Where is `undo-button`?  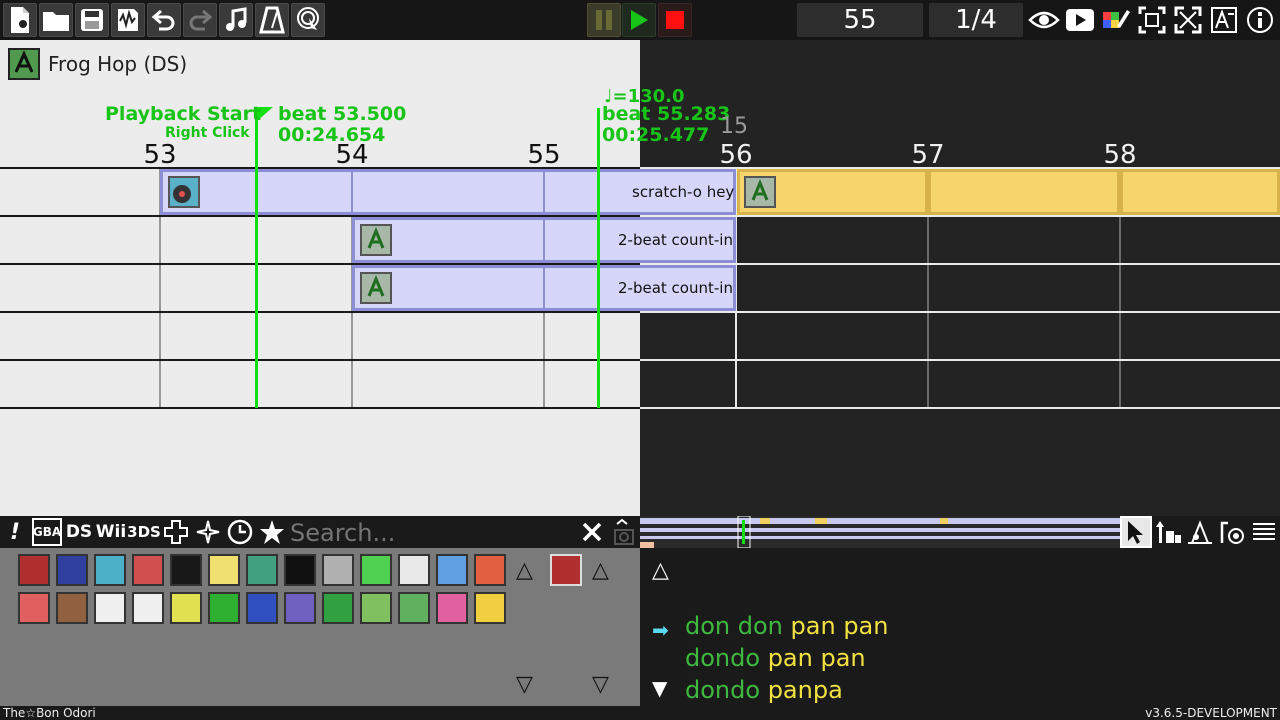 undo-button is located at coordinates (164, 20).